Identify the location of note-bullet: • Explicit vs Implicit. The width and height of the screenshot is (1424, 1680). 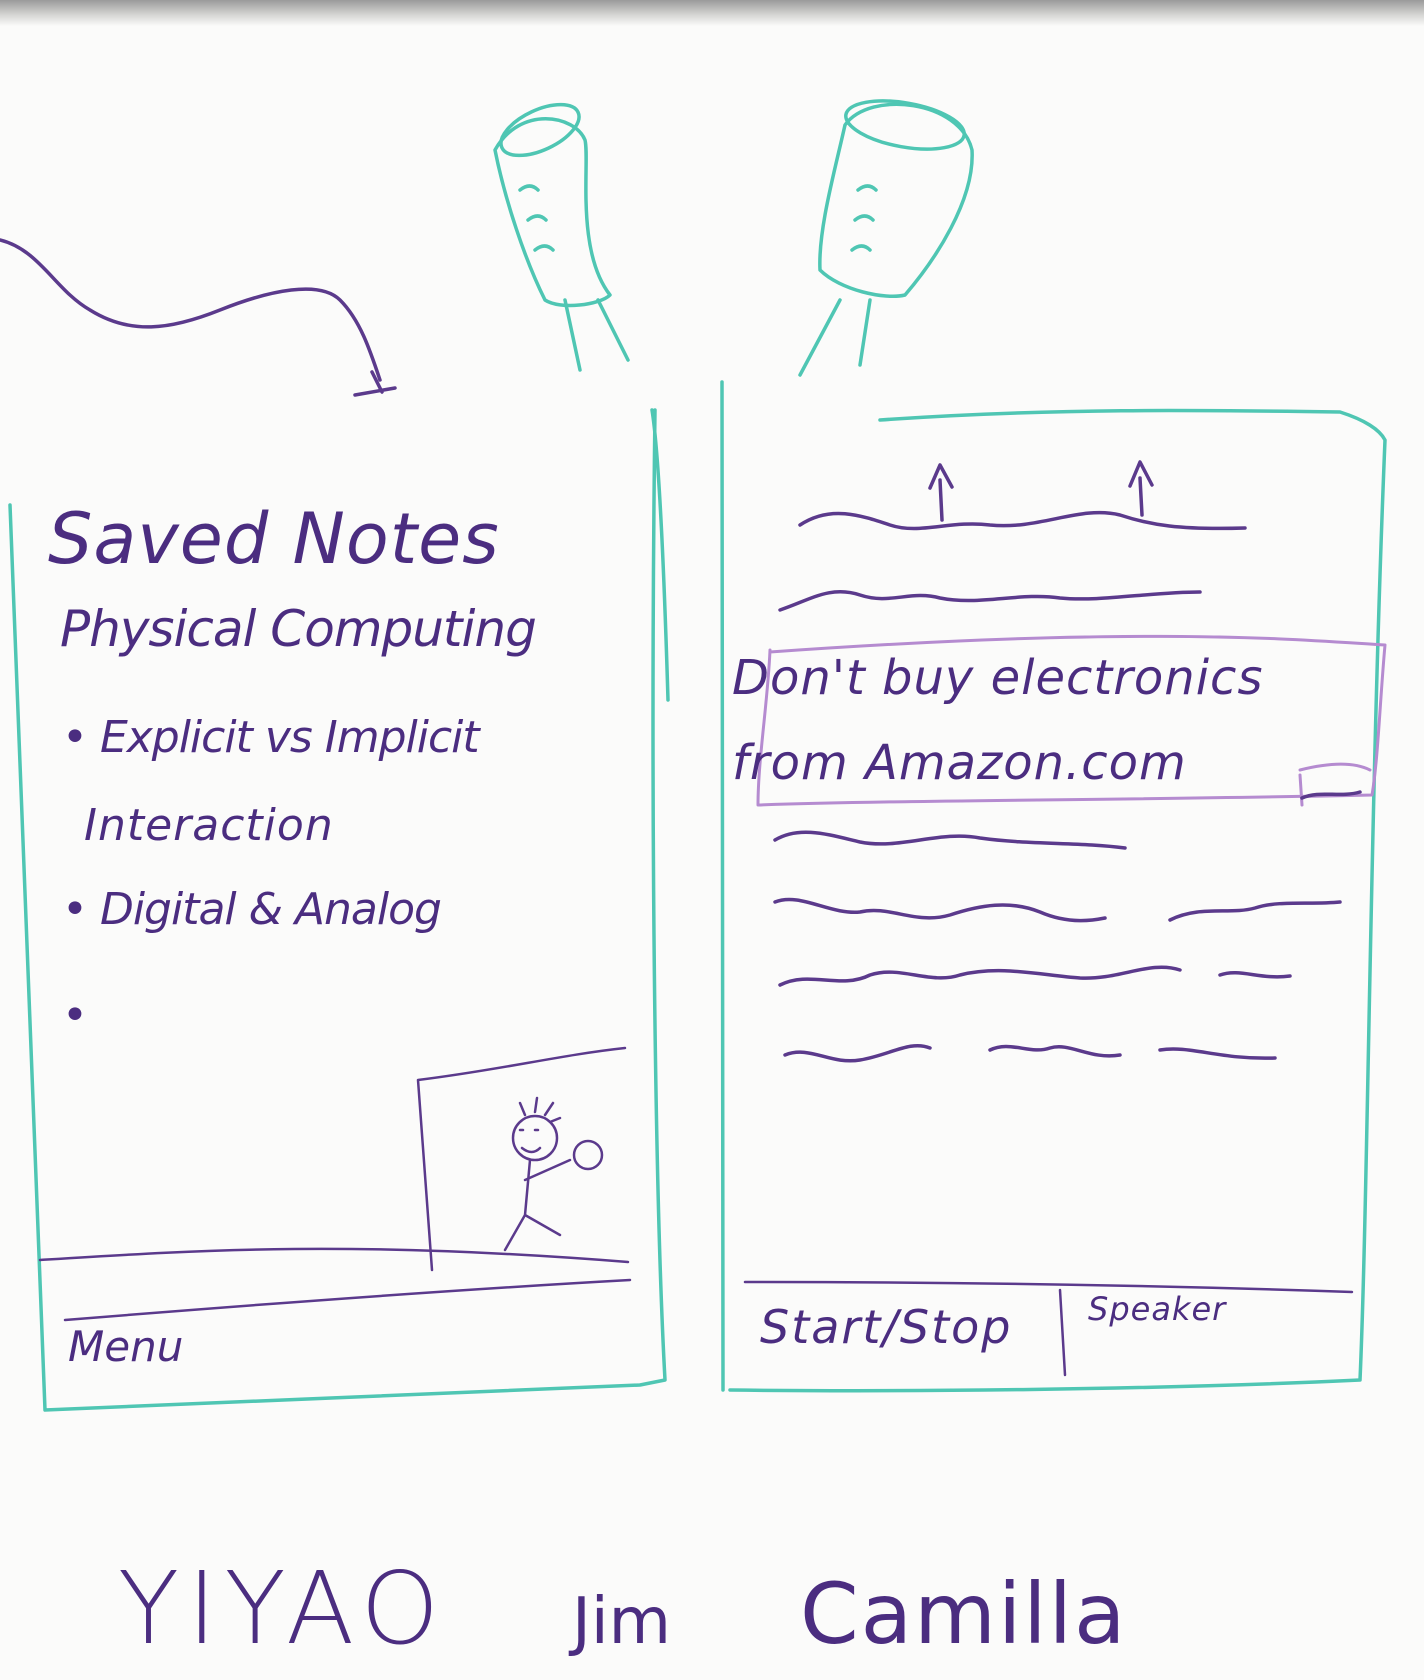
(271, 737).